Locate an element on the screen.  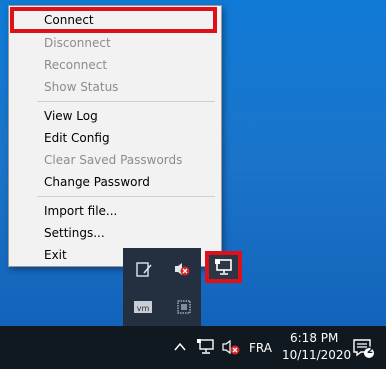
input-language-indicator: FRA is located at coordinates (260, 348).